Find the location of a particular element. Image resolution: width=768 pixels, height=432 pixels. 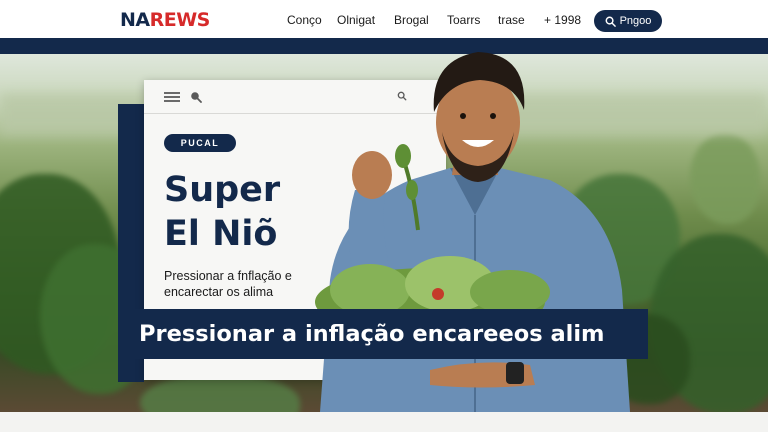

nav-item-olnigat: Olnigat is located at coordinates (356, 20).